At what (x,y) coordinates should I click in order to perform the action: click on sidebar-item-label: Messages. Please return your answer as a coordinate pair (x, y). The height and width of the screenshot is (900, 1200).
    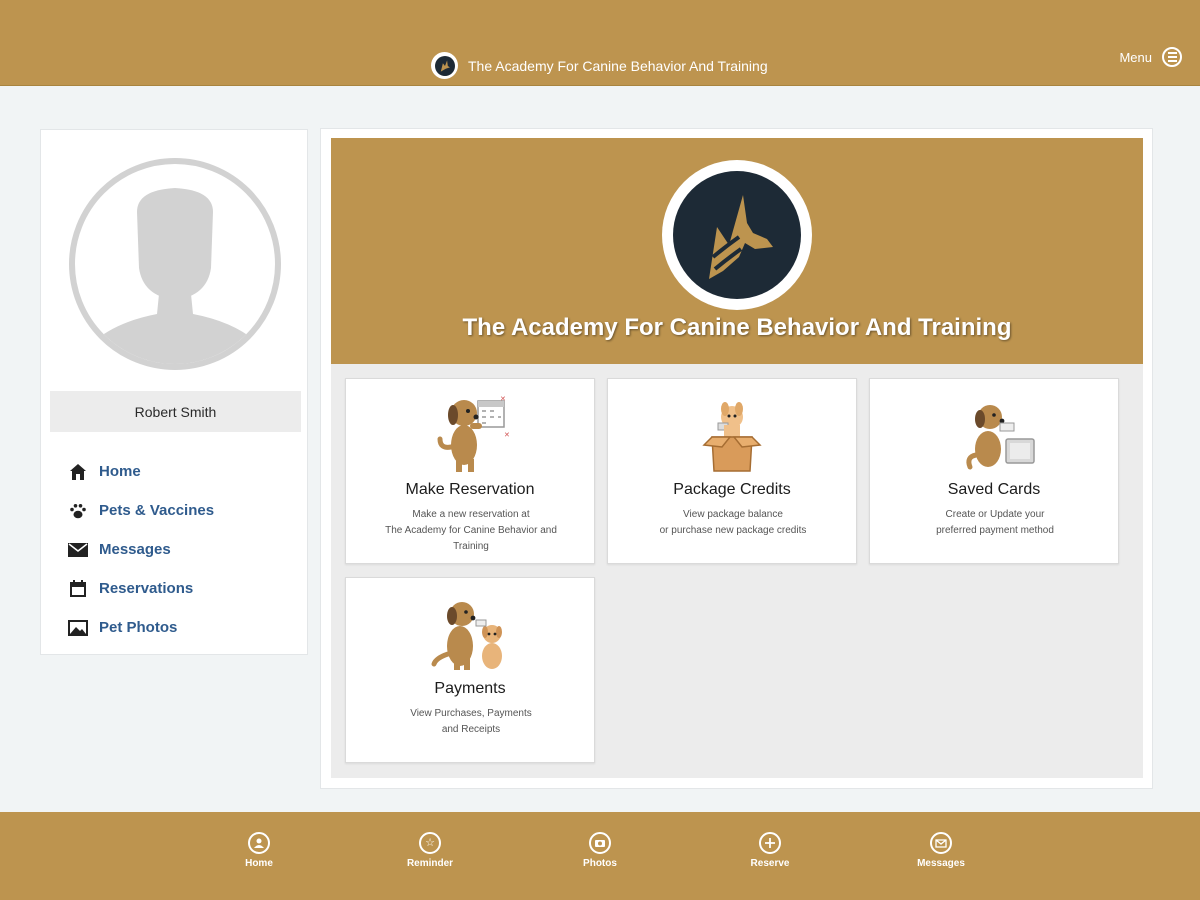
    Looking at the image, I should click on (135, 549).